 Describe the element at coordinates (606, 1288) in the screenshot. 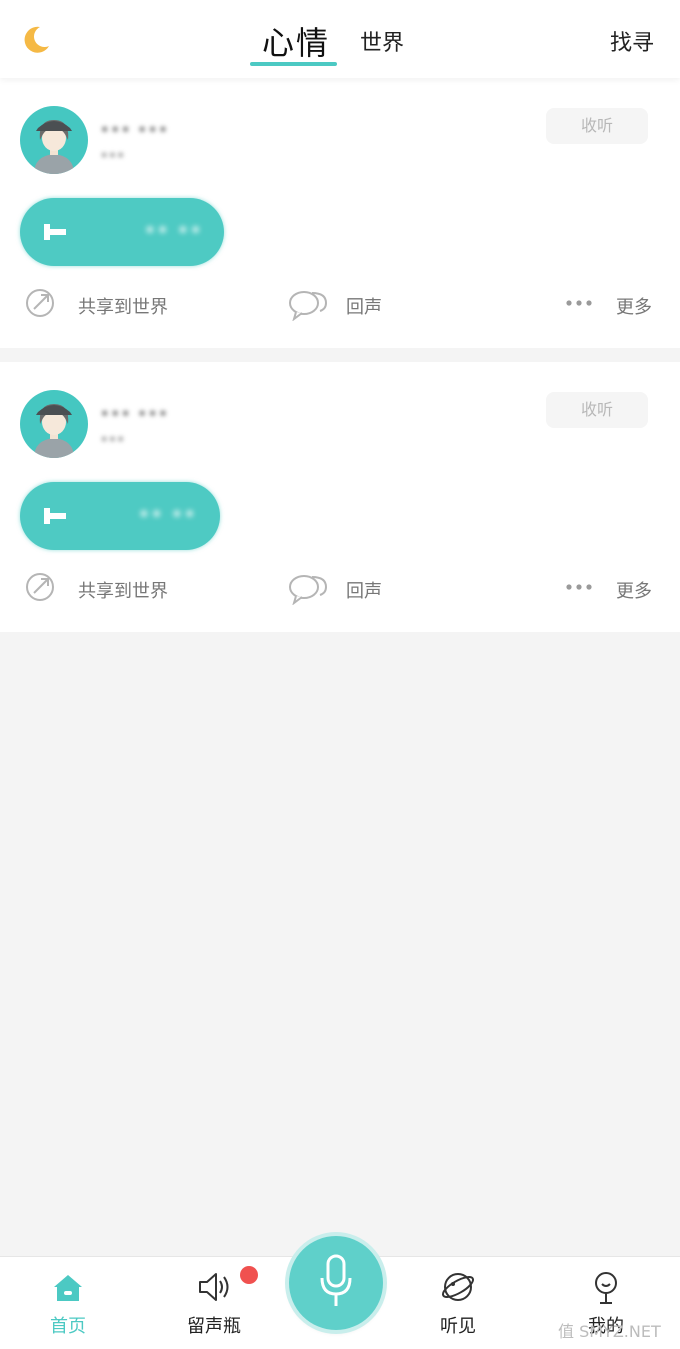

I see `person-icon` at that location.